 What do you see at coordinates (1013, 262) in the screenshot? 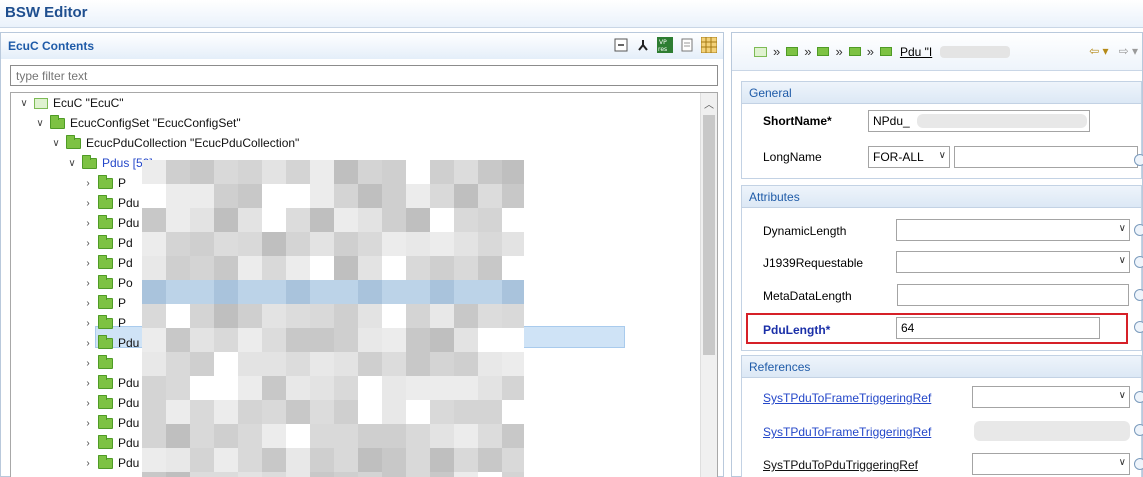
I see `j1939-select: ∨` at bounding box center [1013, 262].